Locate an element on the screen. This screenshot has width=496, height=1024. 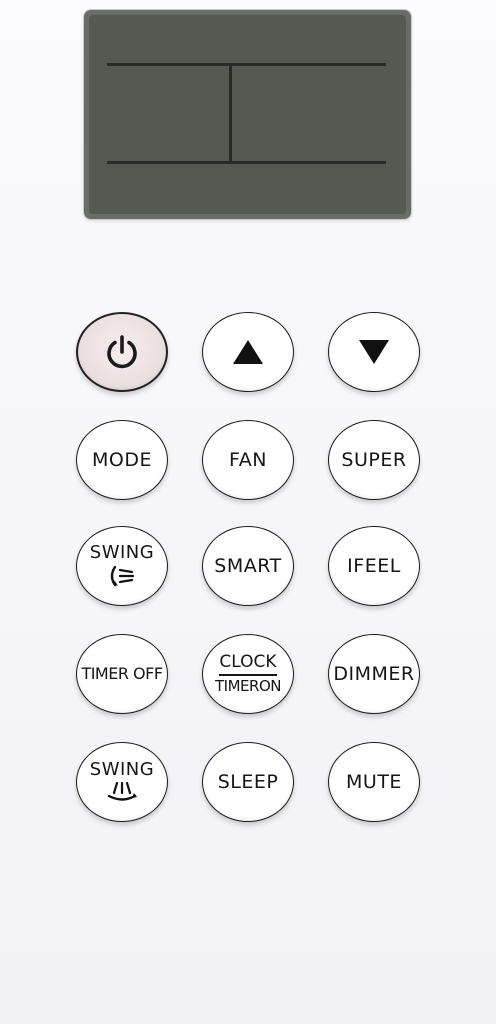
timer-off-button: TIMER OFF is located at coordinates (122, 674).